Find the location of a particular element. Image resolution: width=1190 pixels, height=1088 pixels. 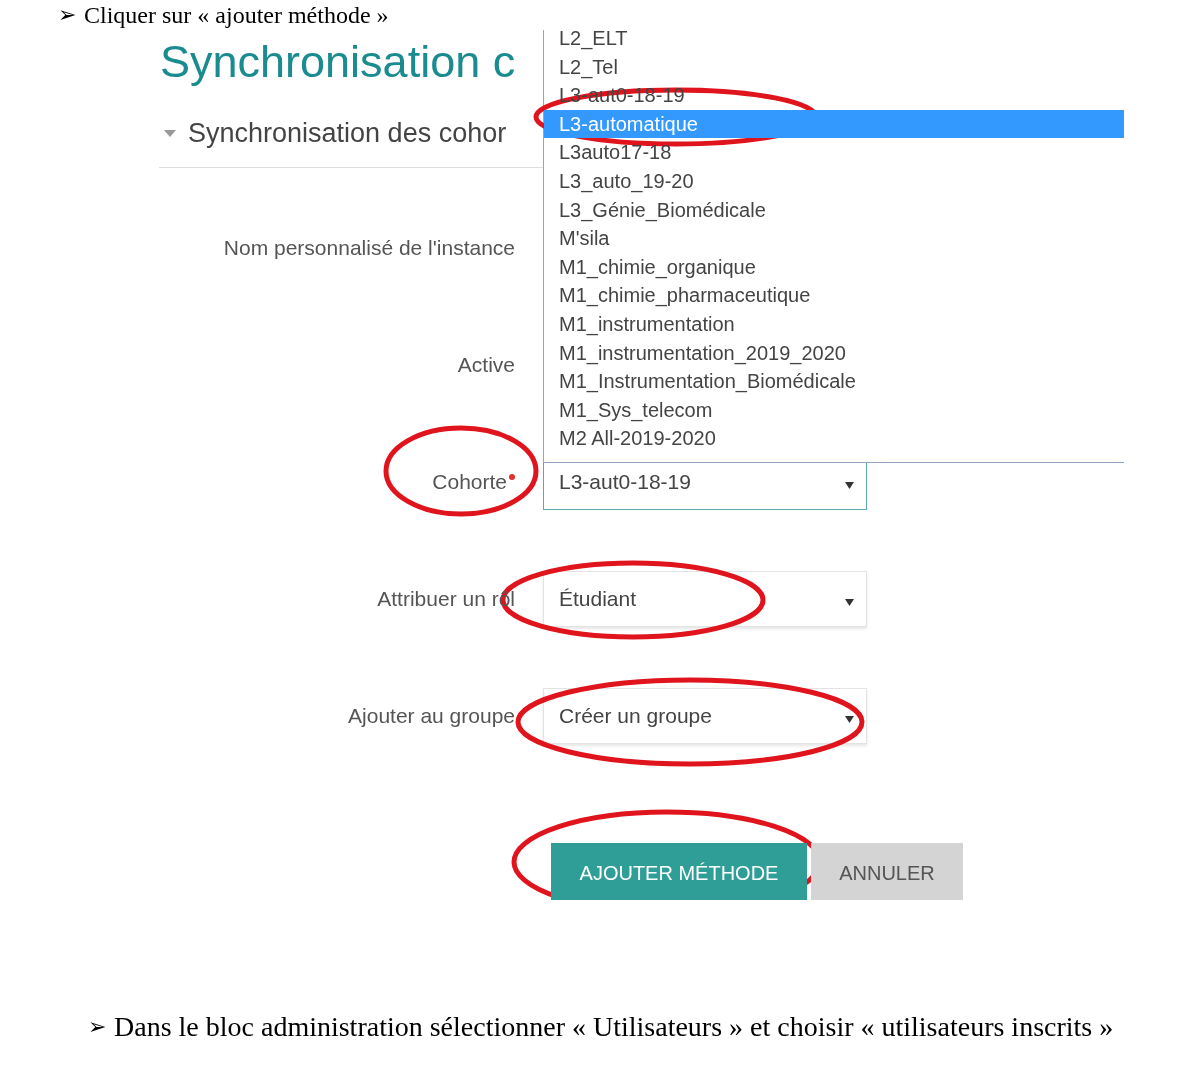

caret-icon is located at coordinates (170, 133).